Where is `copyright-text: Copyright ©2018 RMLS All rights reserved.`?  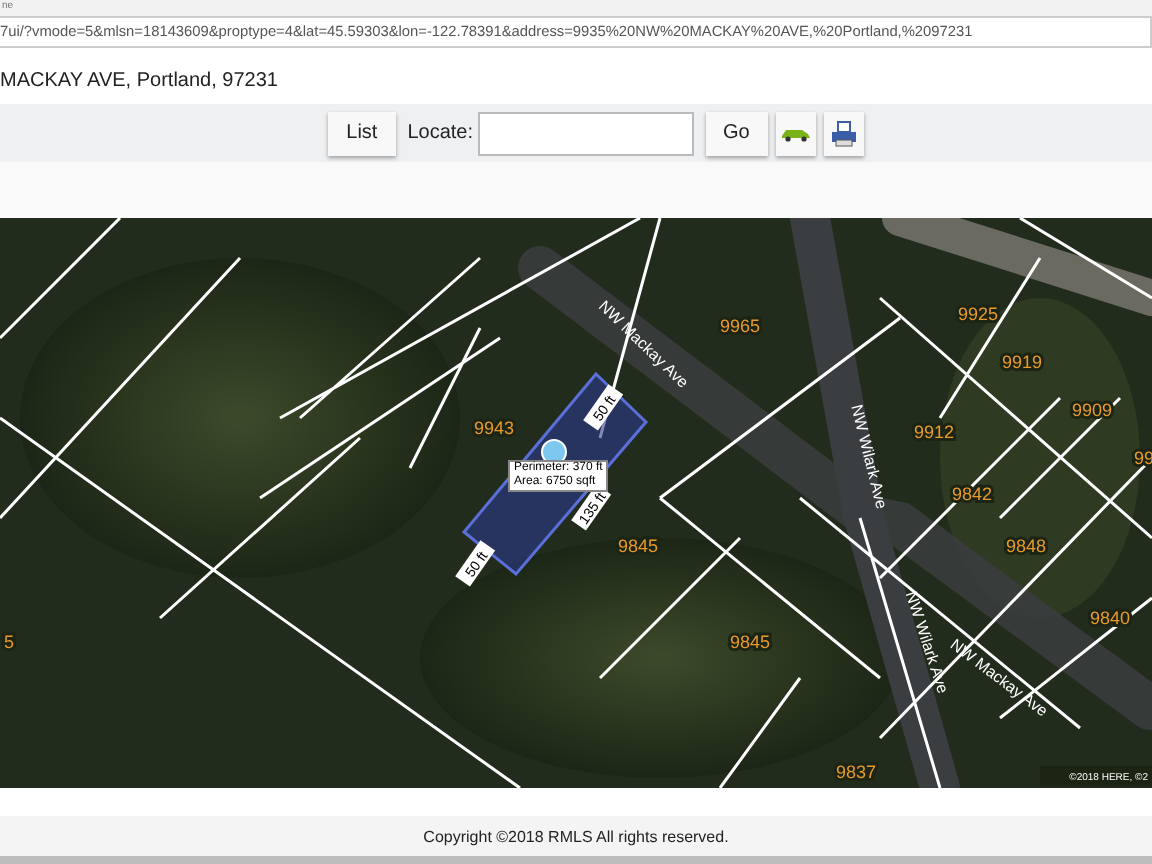
copyright-text: Copyright ©2018 RMLS All rights reserved. is located at coordinates (576, 836).